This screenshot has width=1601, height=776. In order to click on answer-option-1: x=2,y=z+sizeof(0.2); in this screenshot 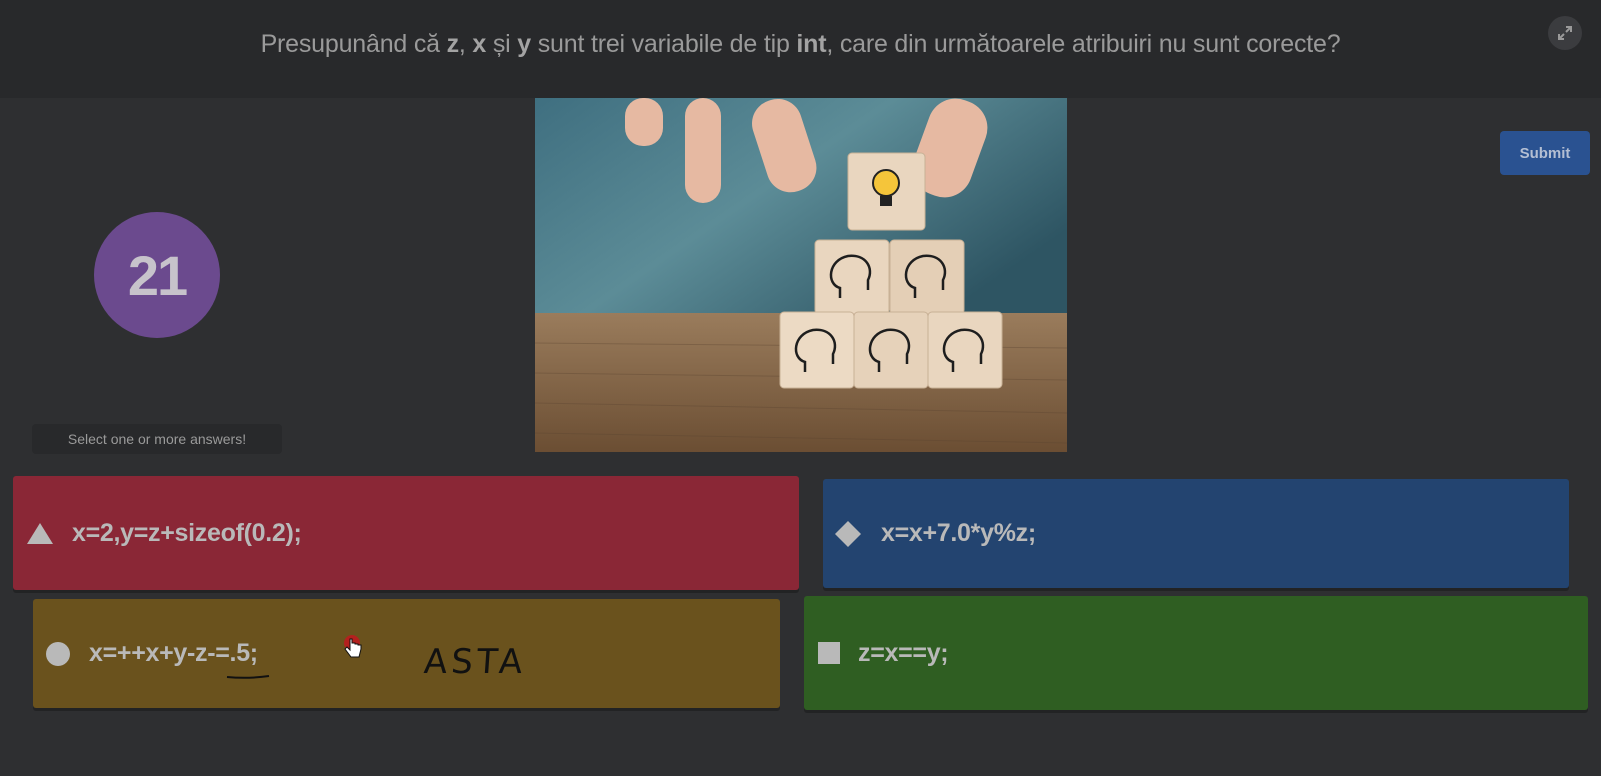, I will do `click(406, 533)`.